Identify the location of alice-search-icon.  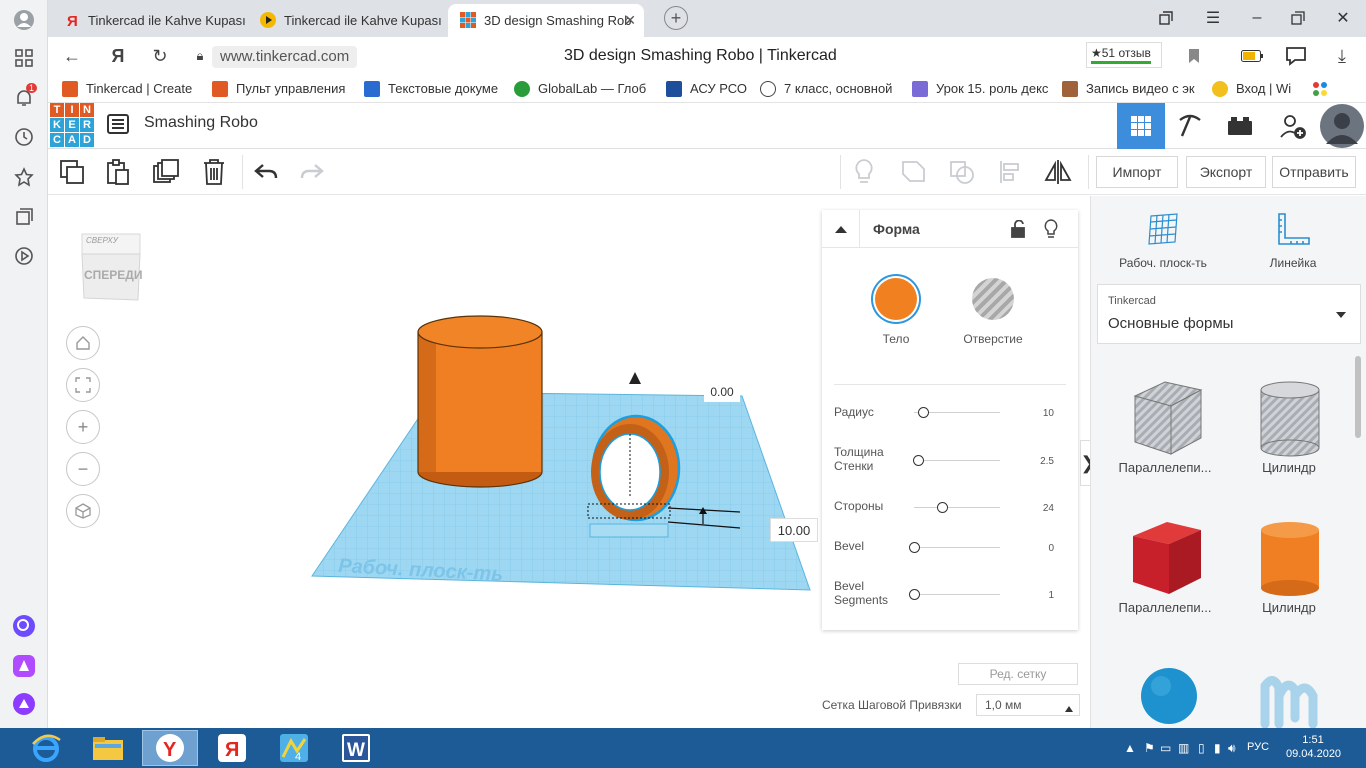
(24, 626).